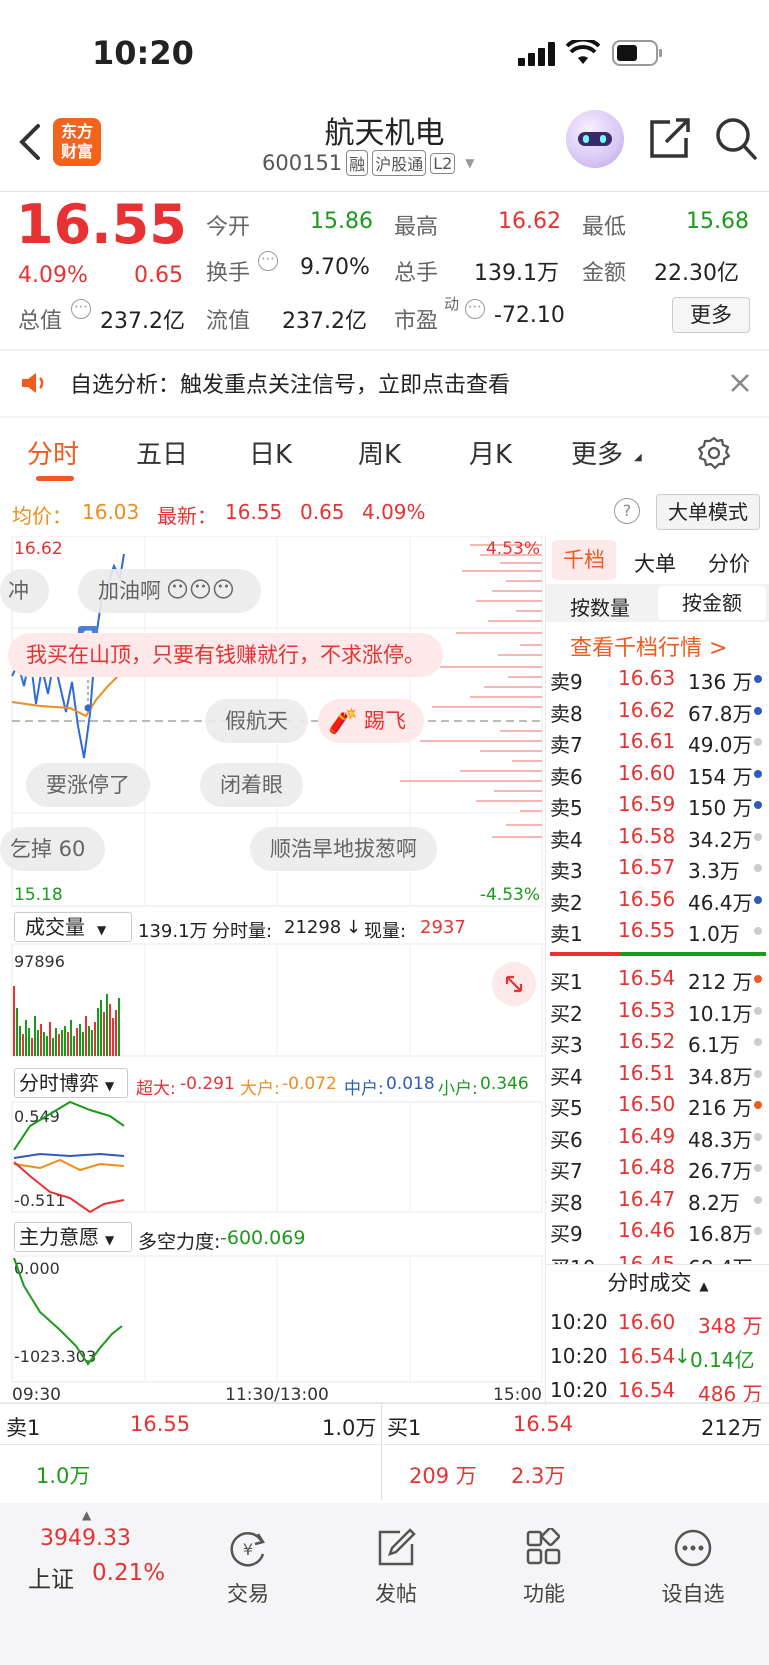  Describe the element at coordinates (714, 453) in the screenshot. I see `gear-icon` at that location.